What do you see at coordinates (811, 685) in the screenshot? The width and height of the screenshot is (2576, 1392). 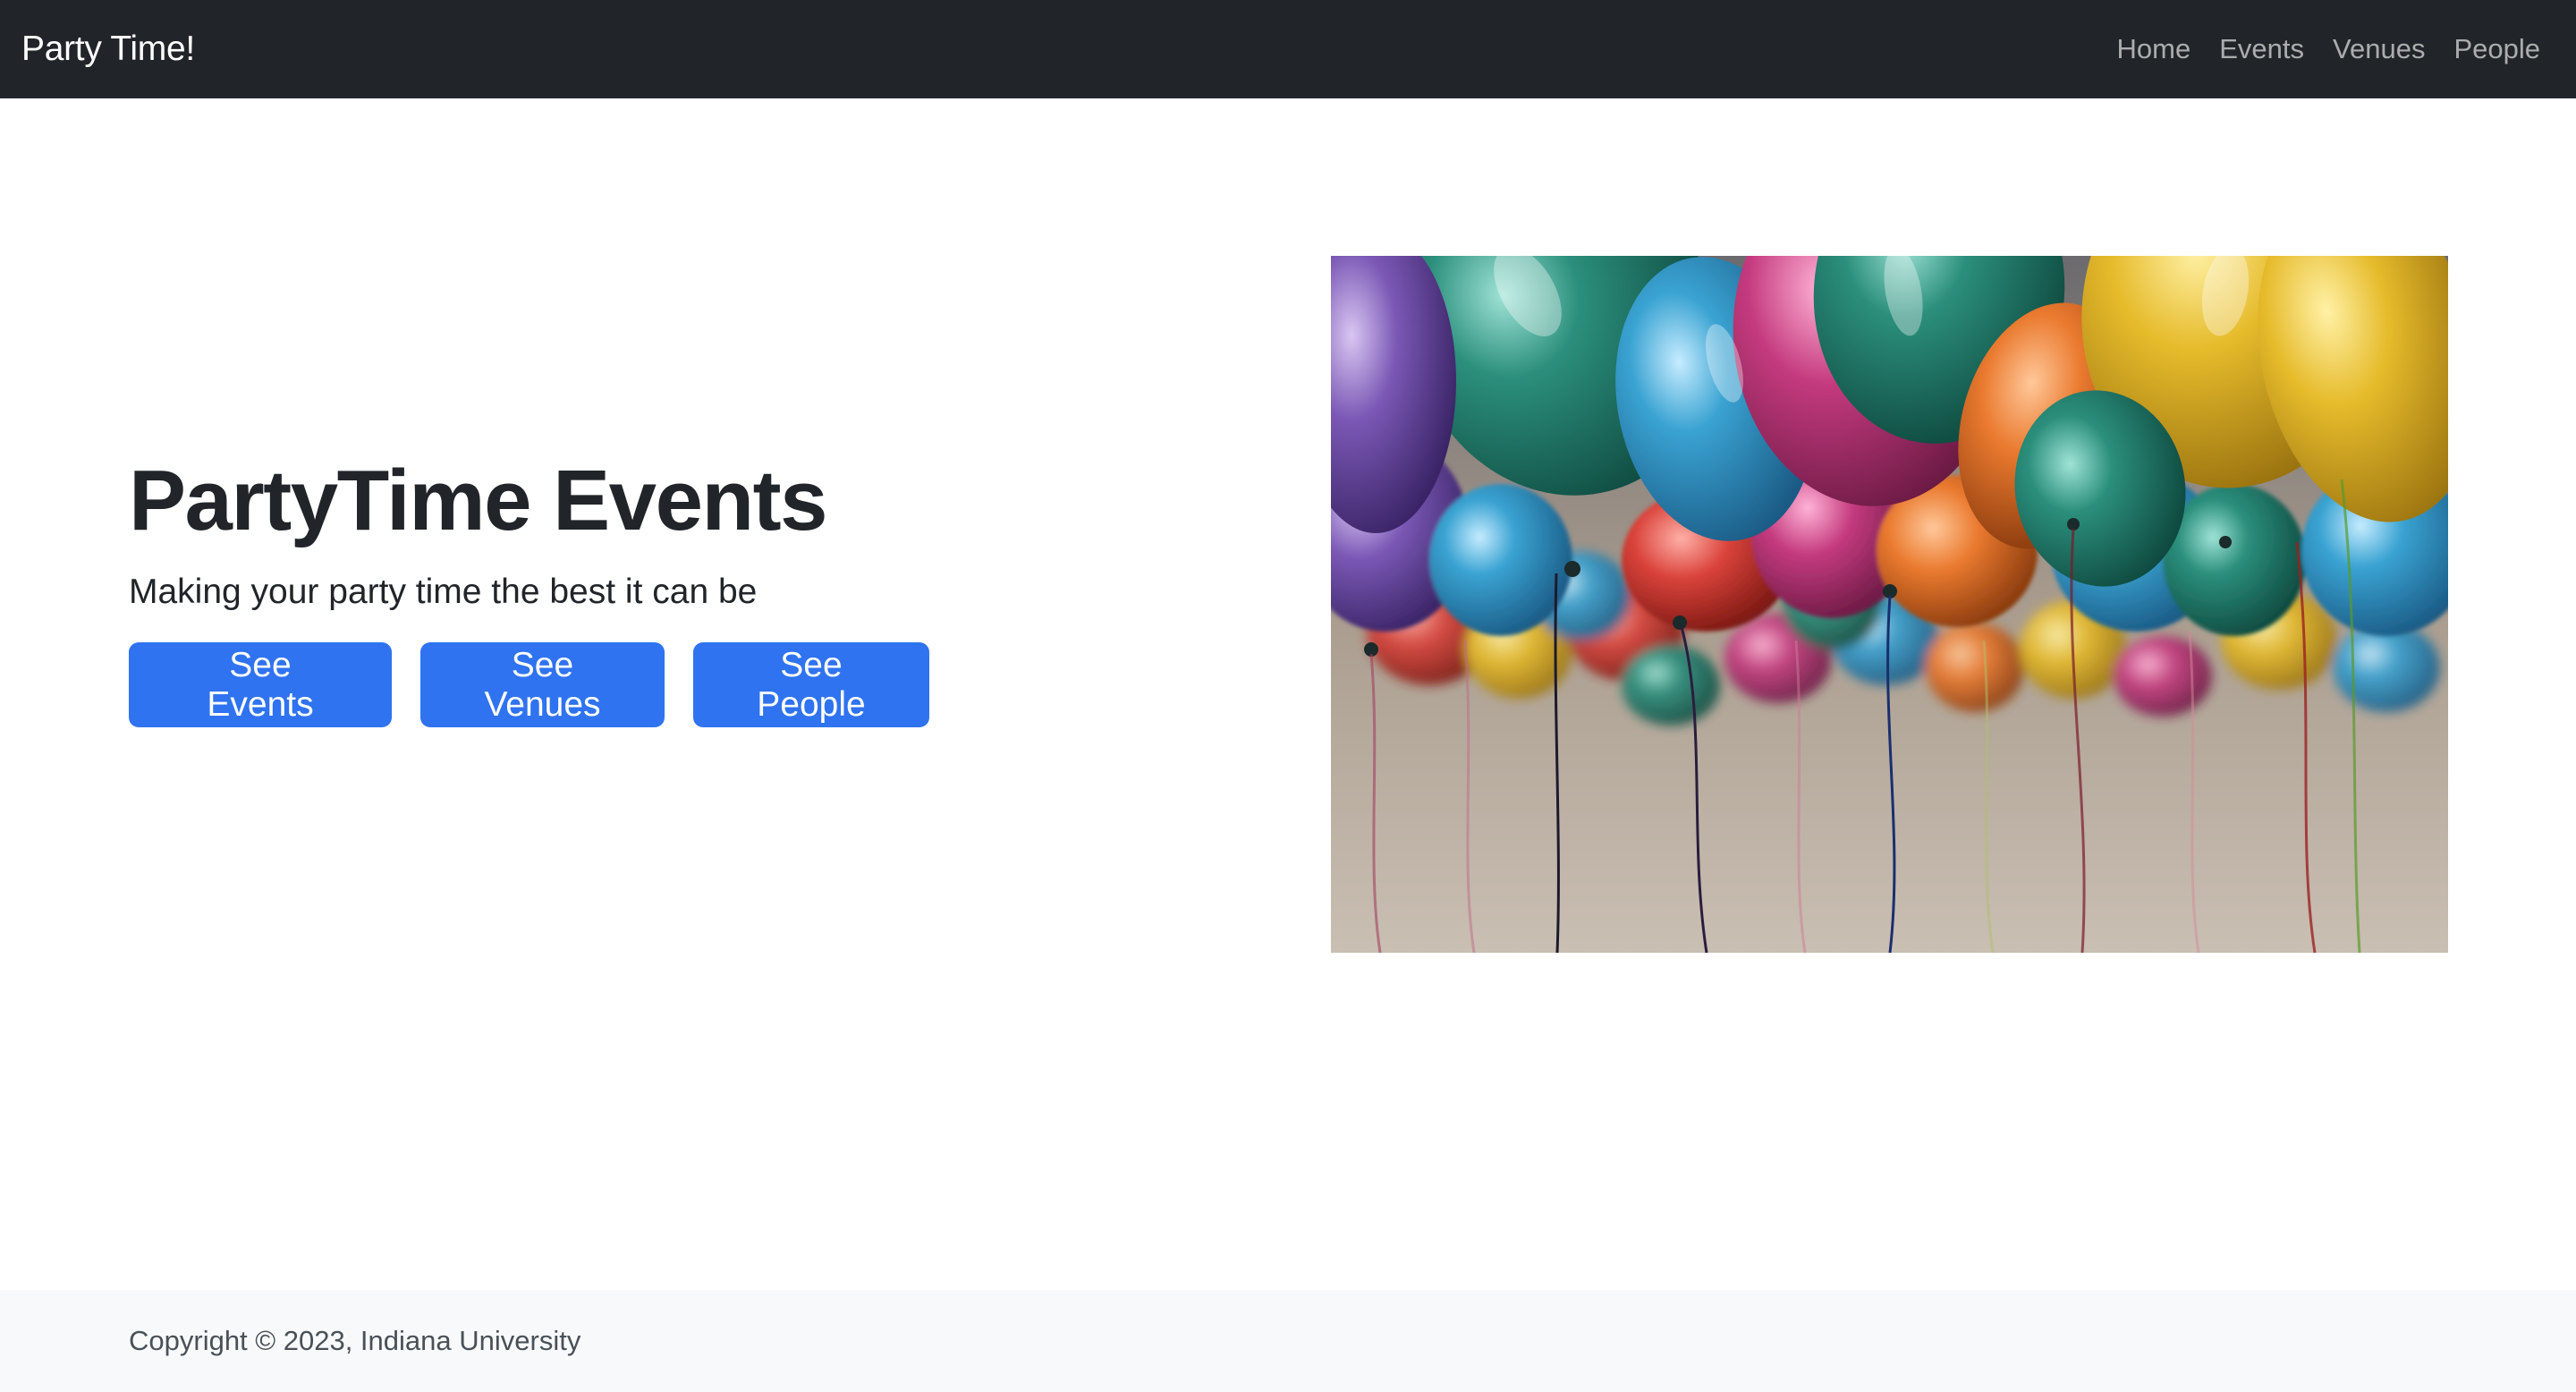 I see `see-people-button: See People` at bounding box center [811, 685].